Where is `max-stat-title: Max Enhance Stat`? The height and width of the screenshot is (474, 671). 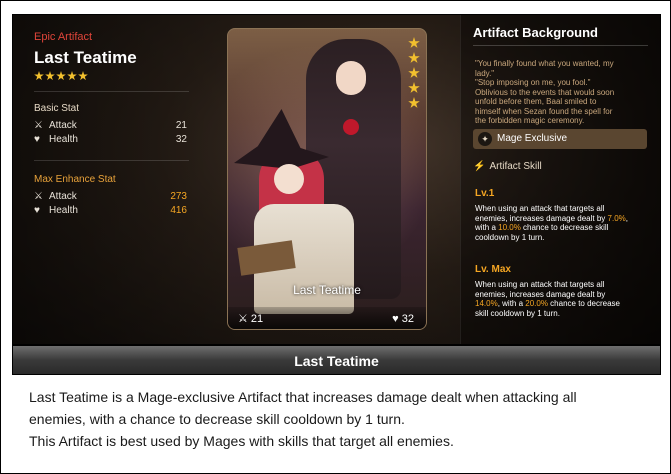
max-stat-title: Max Enhance Stat is located at coordinates (75, 179).